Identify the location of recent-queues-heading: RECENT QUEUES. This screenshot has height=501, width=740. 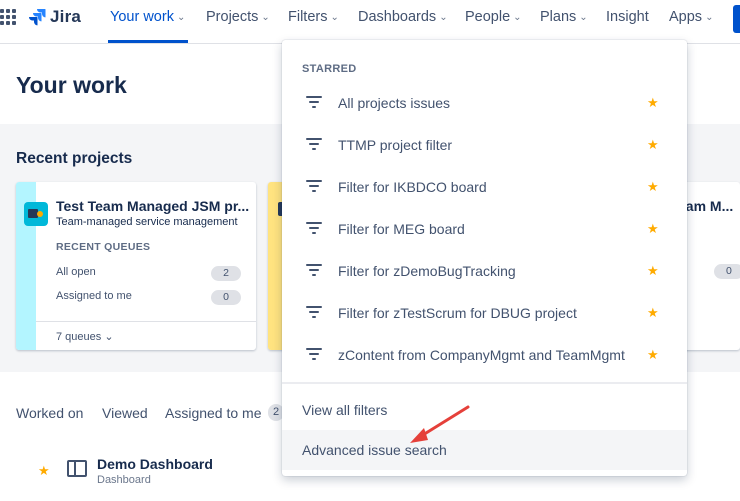
(103, 247).